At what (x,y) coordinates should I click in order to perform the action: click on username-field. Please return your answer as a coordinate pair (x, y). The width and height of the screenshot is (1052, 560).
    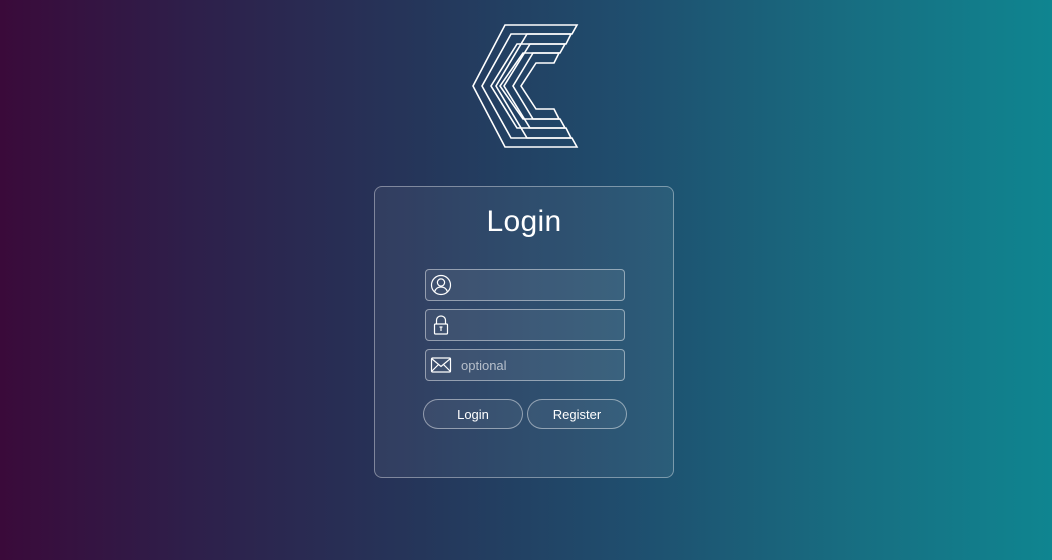
    Looking at the image, I should click on (525, 285).